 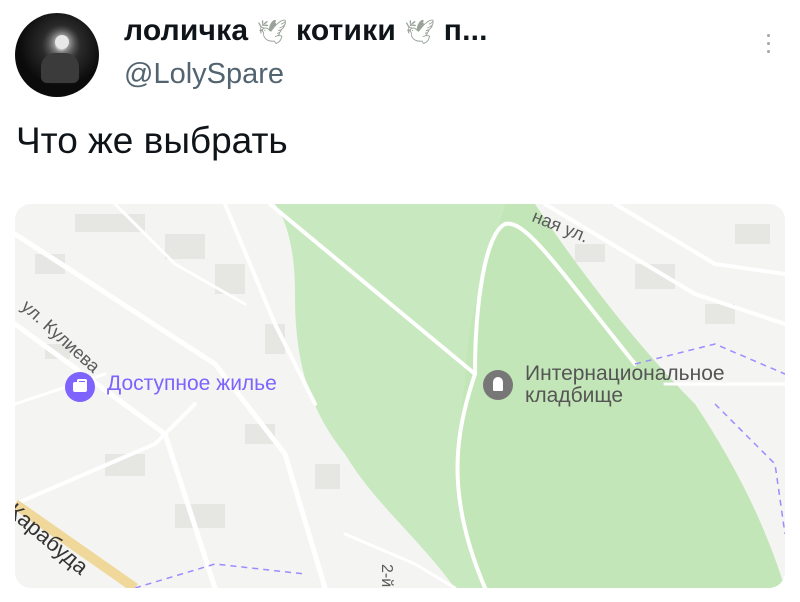 I want to click on tombstone-icon, so click(x=498, y=385).